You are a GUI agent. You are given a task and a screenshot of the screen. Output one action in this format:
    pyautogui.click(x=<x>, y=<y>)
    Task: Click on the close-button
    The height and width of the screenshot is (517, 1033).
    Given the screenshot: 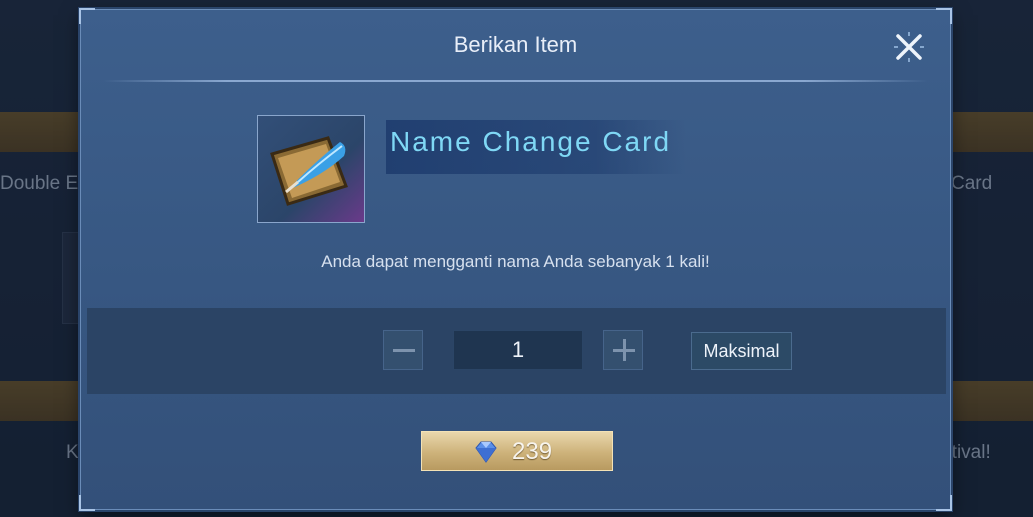 What is the action you would take?
    pyautogui.click(x=909, y=47)
    